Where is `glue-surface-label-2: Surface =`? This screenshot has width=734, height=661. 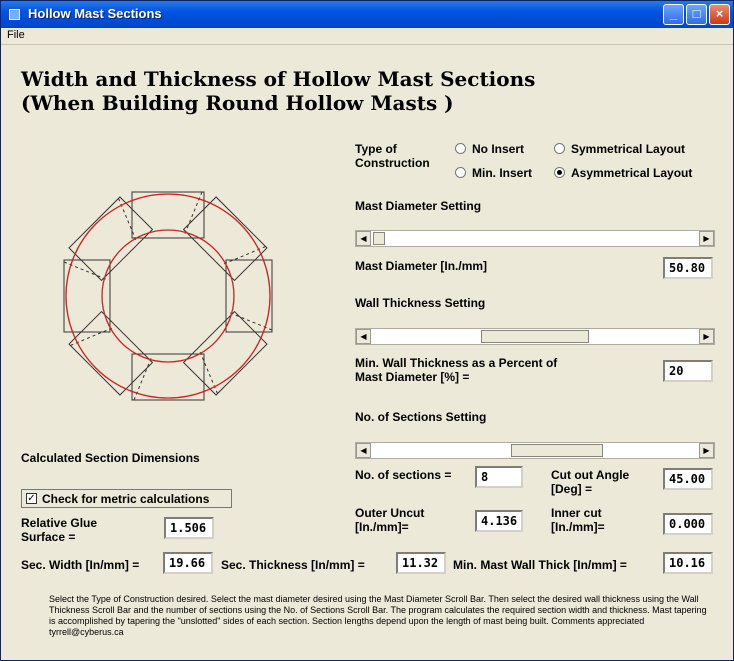
glue-surface-label-2: Surface = is located at coordinates (48, 537).